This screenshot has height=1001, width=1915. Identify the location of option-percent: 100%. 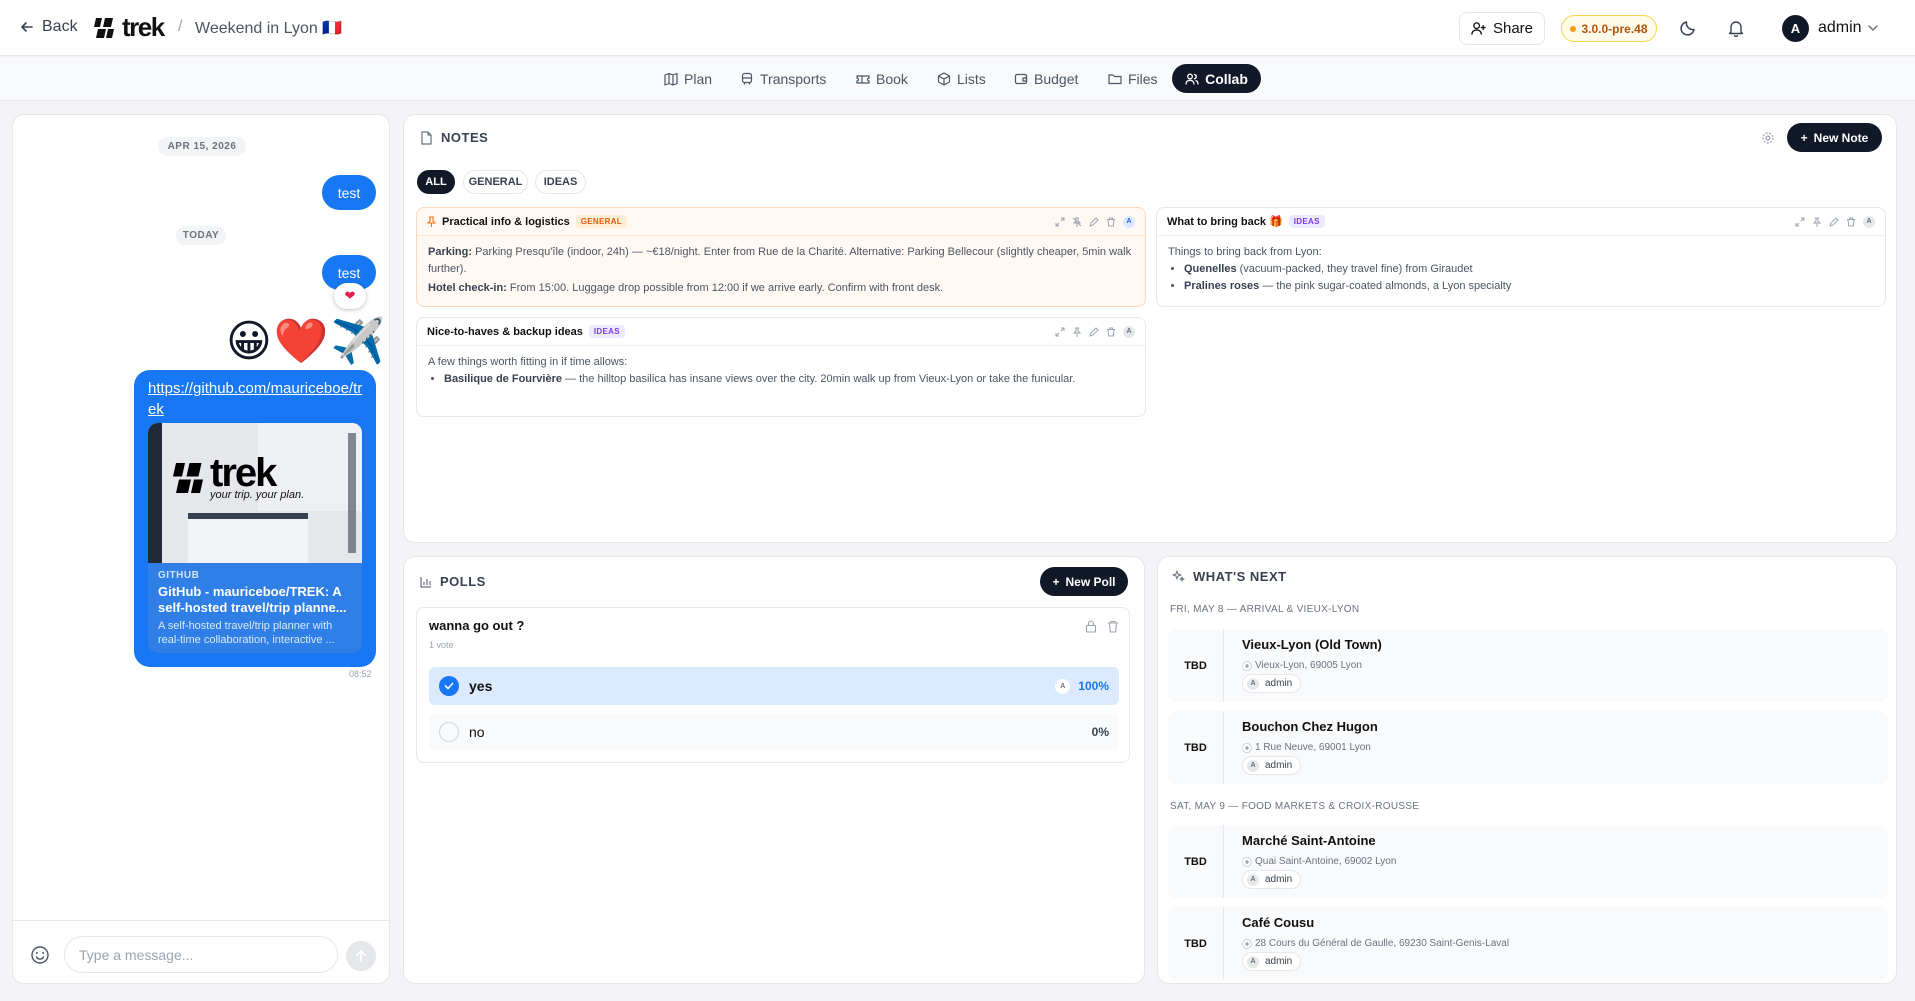
(1093, 686).